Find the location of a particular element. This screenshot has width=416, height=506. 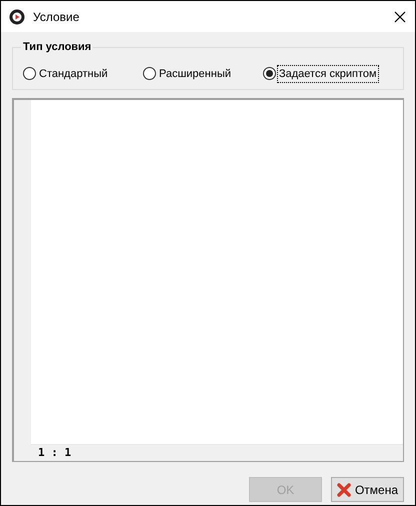

close-icon is located at coordinates (400, 16).